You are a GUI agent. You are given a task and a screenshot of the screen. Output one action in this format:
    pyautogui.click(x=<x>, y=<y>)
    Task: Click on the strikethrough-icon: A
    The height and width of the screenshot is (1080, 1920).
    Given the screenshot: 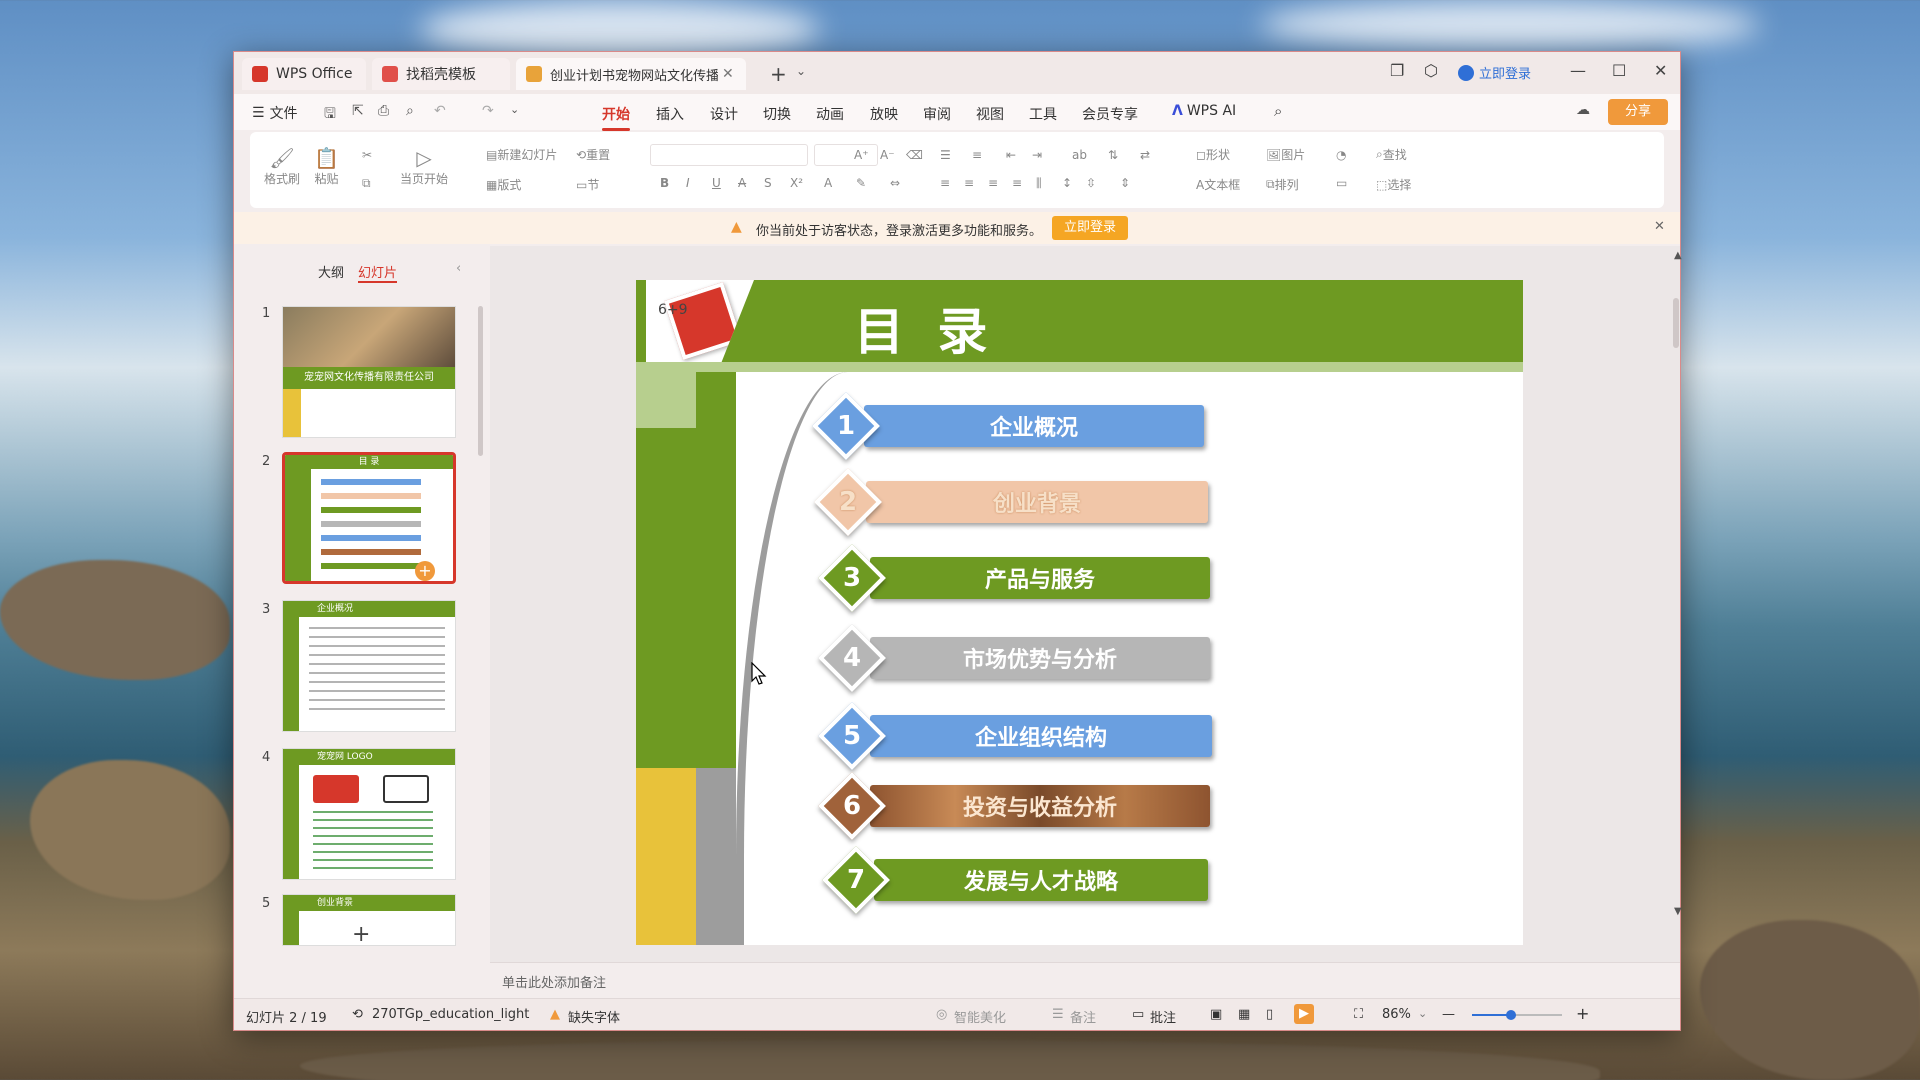 What is the action you would take?
    pyautogui.click(x=742, y=183)
    